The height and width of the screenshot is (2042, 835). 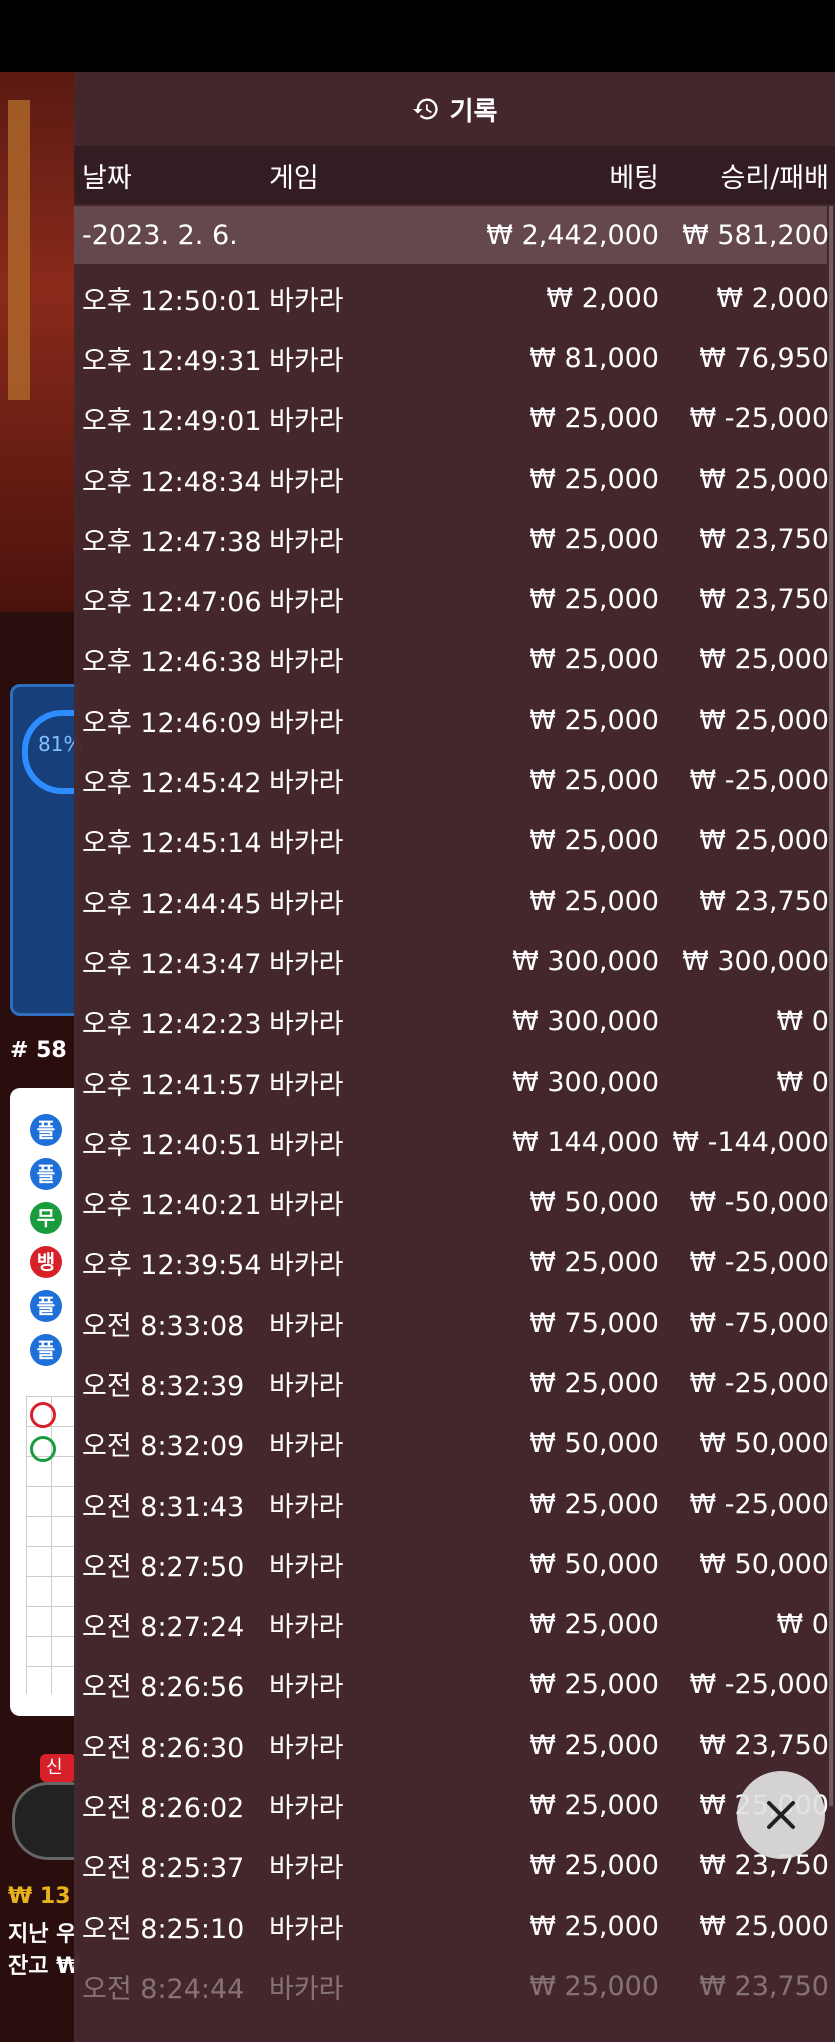 What do you see at coordinates (425, 109) in the screenshot?
I see `history-icon` at bounding box center [425, 109].